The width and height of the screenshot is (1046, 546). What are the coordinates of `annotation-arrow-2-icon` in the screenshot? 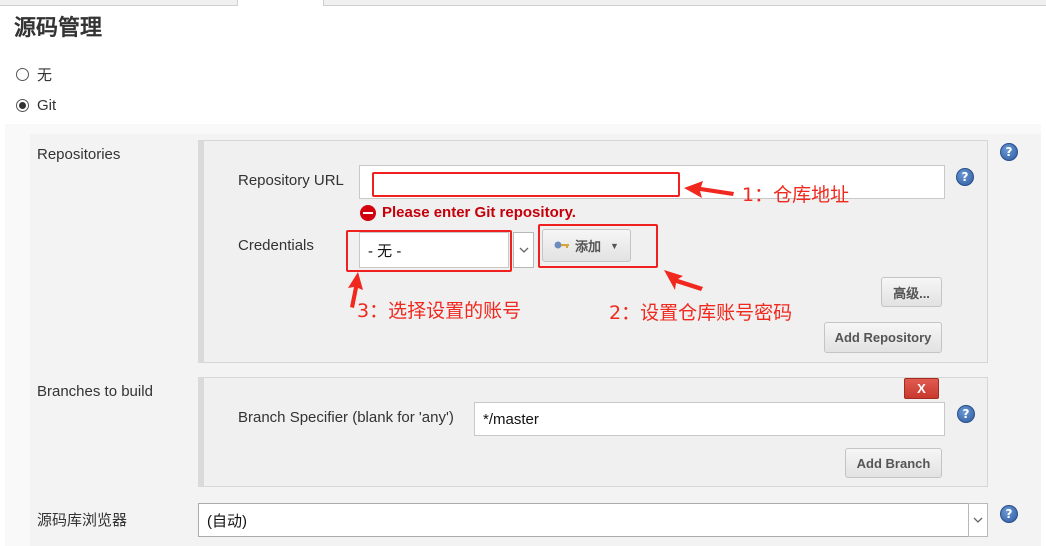 It's located at (683, 280).